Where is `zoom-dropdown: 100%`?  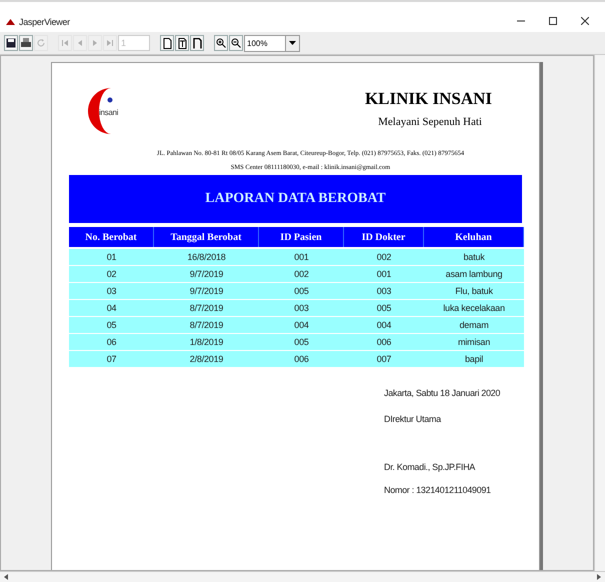
zoom-dropdown: 100% is located at coordinates (272, 43).